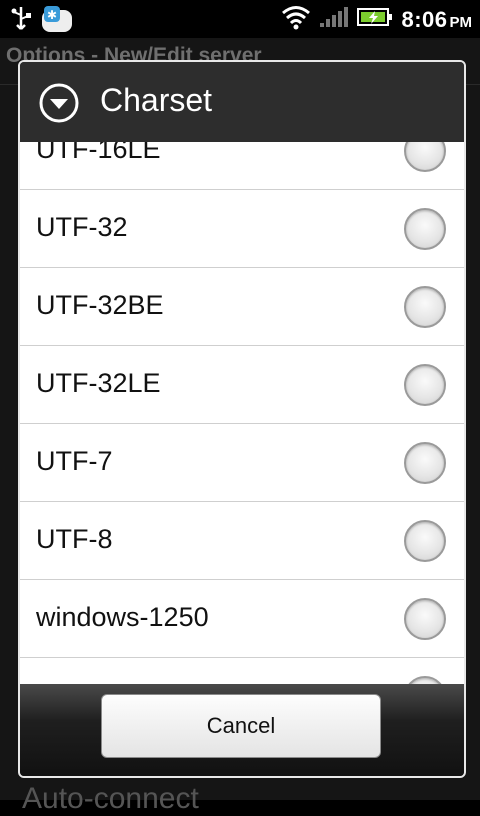 Image resolution: width=480 pixels, height=816 pixels. What do you see at coordinates (334, 19) in the screenshot?
I see `signal-icon` at bounding box center [334, 19].